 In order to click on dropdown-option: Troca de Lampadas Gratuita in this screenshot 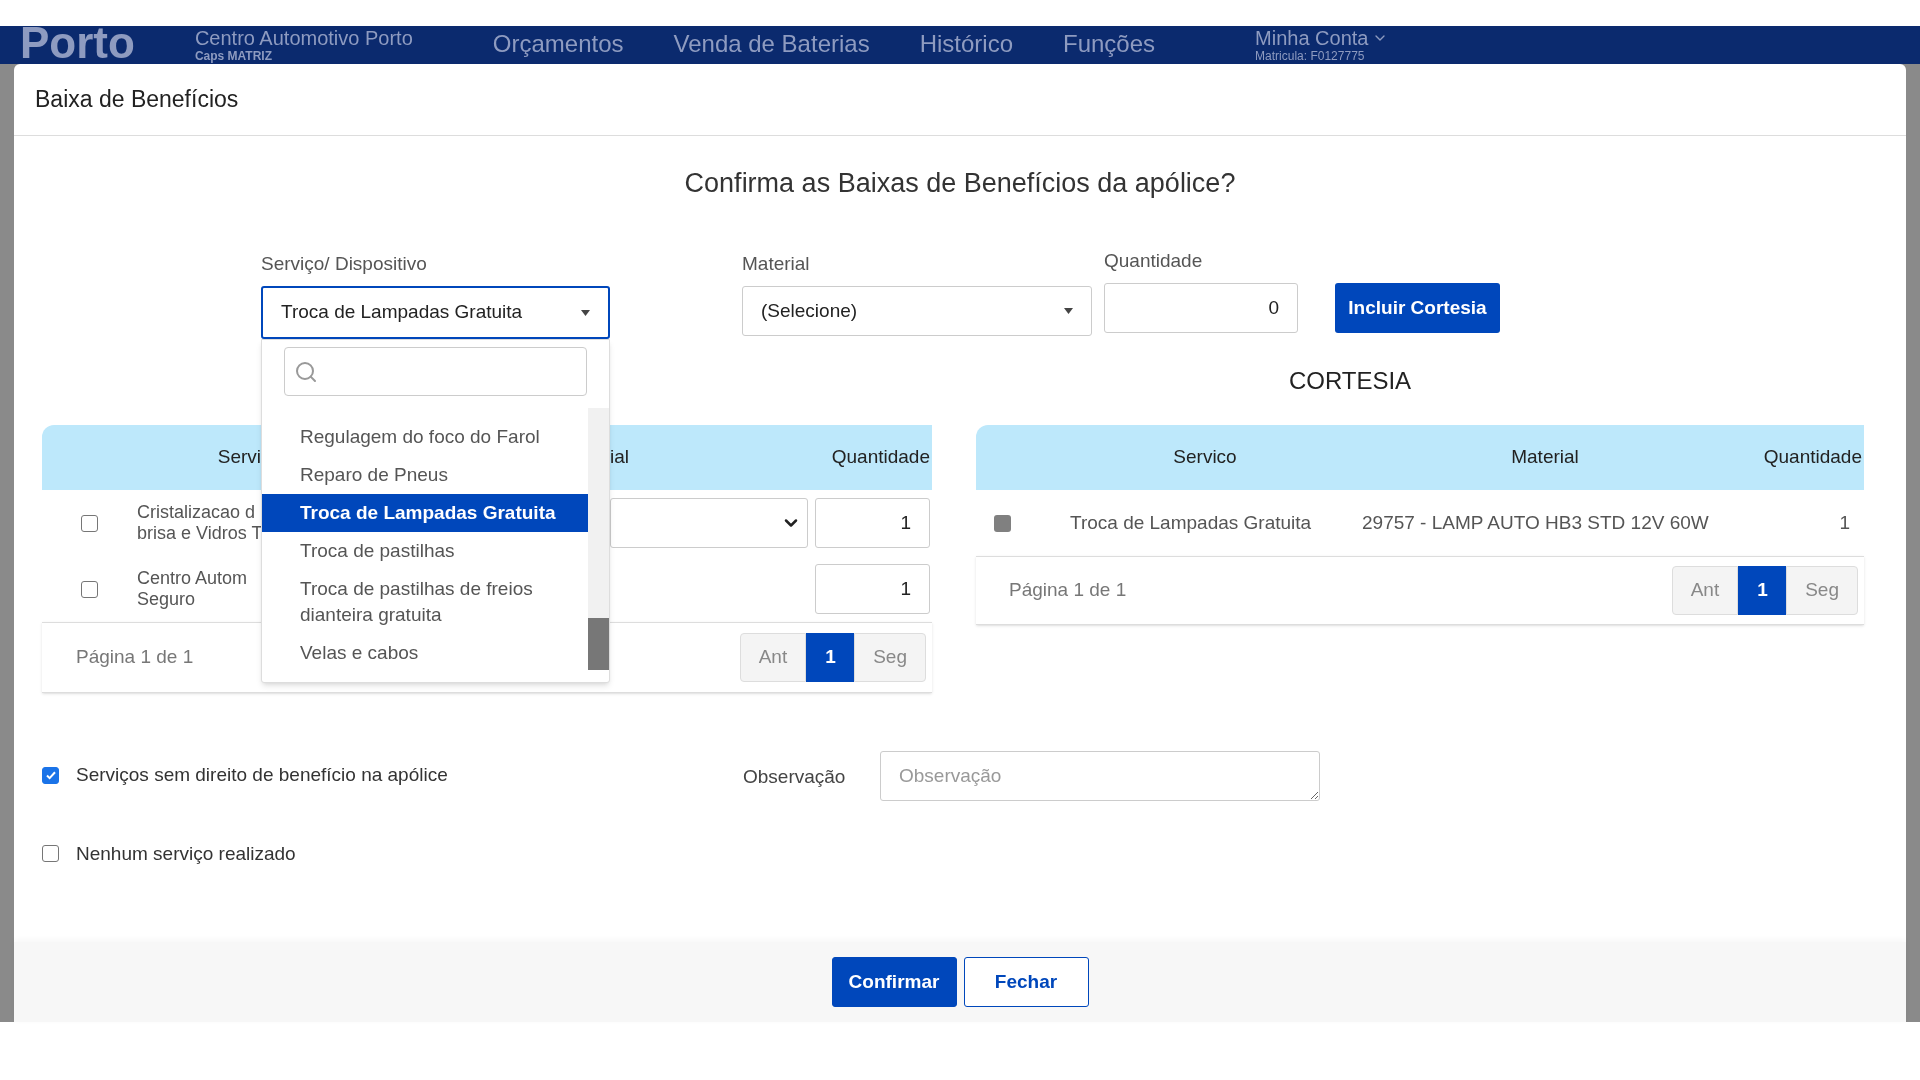, I will do `click(425, 513)`.